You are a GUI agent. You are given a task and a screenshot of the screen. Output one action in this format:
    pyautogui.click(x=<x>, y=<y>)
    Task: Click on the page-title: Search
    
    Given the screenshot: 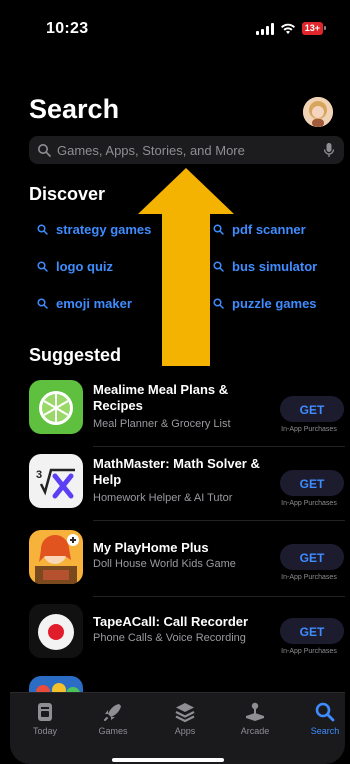 What is the action you would take?
    pyautogui.click(x=74, y=109)
    